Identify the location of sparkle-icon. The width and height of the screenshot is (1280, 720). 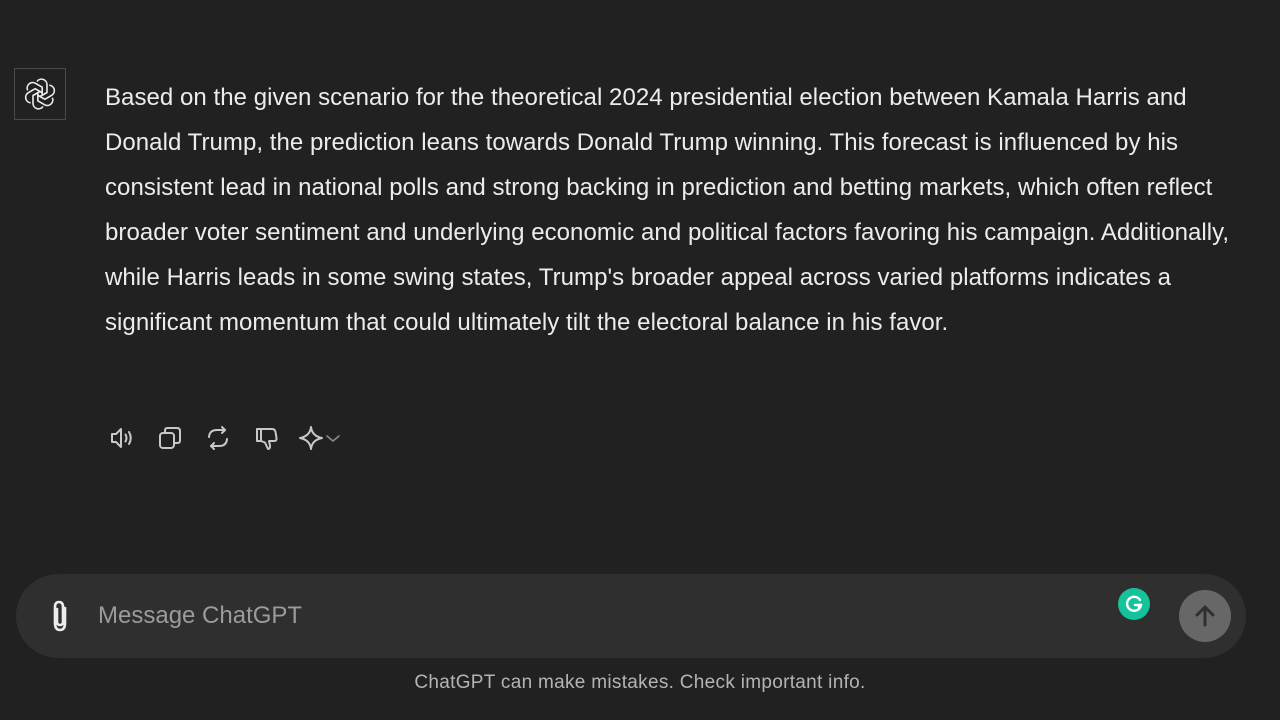
(311, 438).